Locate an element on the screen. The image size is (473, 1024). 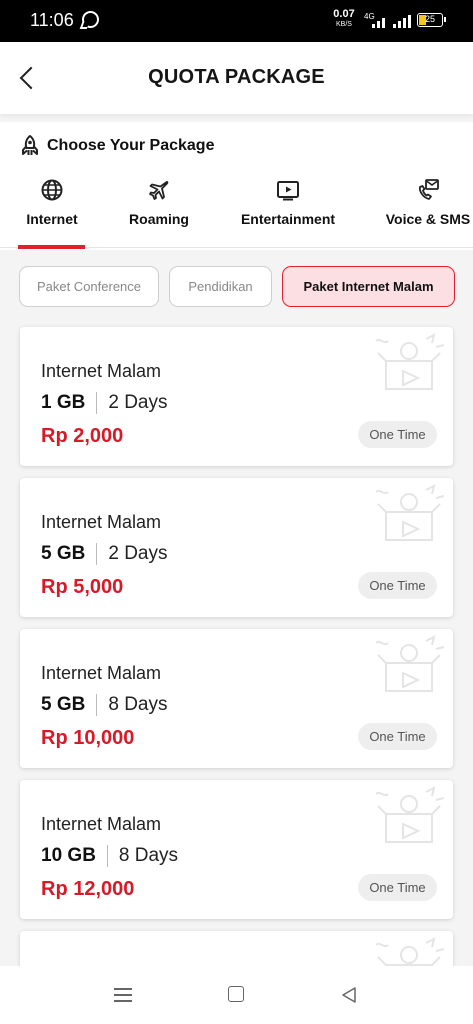
tab-entertainment-label: Entertainment is located at coordinates (288, 219).